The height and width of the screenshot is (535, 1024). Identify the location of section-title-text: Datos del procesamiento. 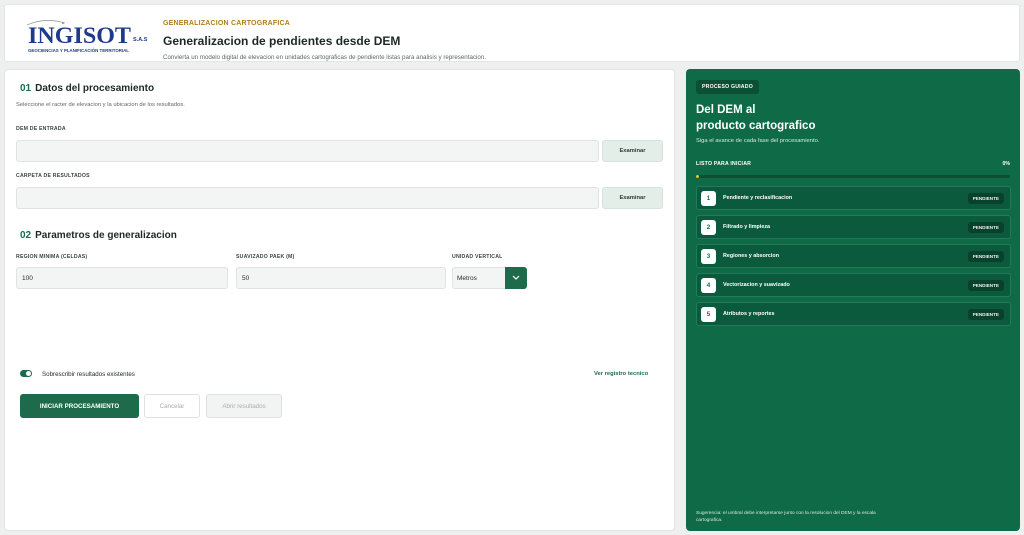
(95, 88).